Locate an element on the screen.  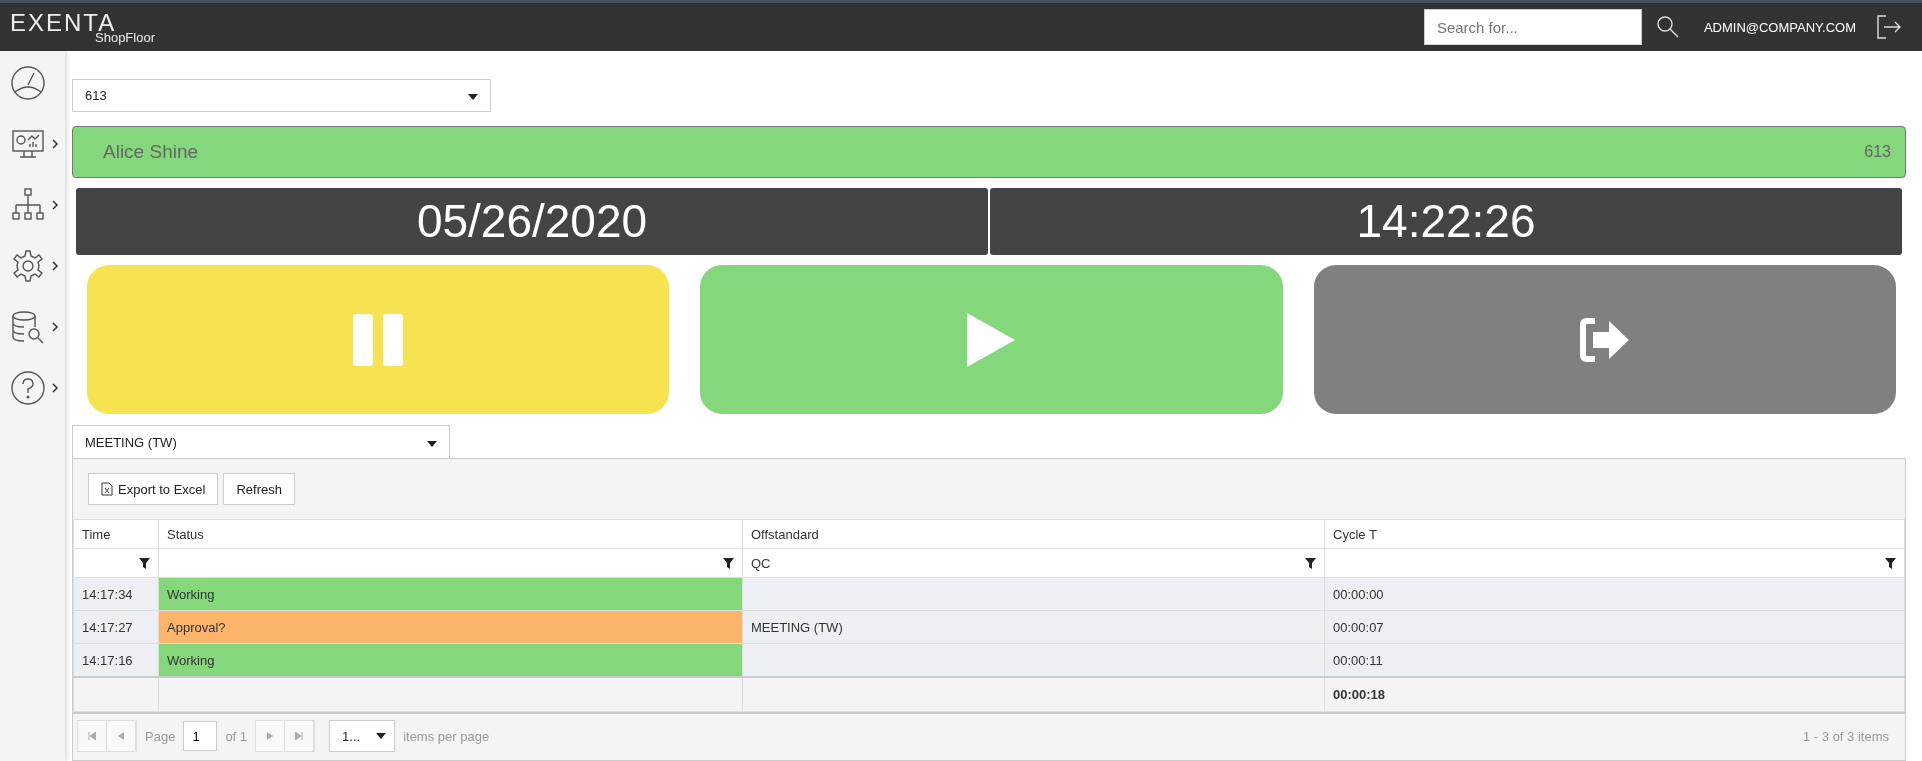
next-page-icon is located at coordinates (270, 736).